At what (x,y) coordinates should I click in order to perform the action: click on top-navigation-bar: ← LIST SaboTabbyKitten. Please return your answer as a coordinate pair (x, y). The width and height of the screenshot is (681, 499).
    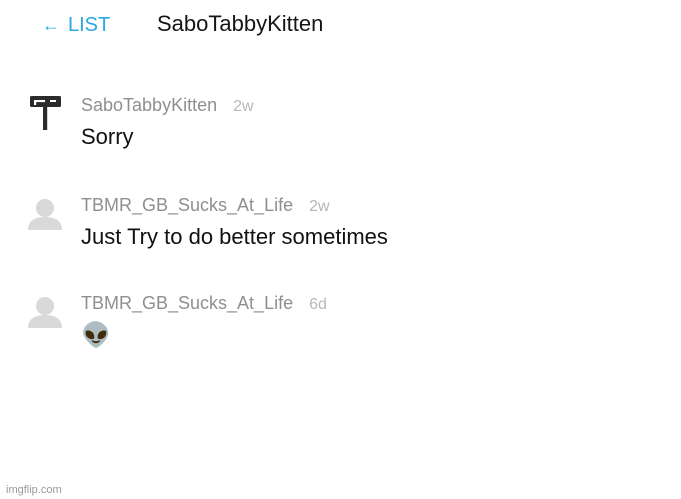
    Looking at the image, I should click on (340, 26).